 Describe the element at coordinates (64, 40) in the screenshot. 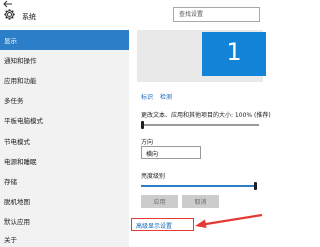

I see `sidebar-item-display: 显示` at that location.